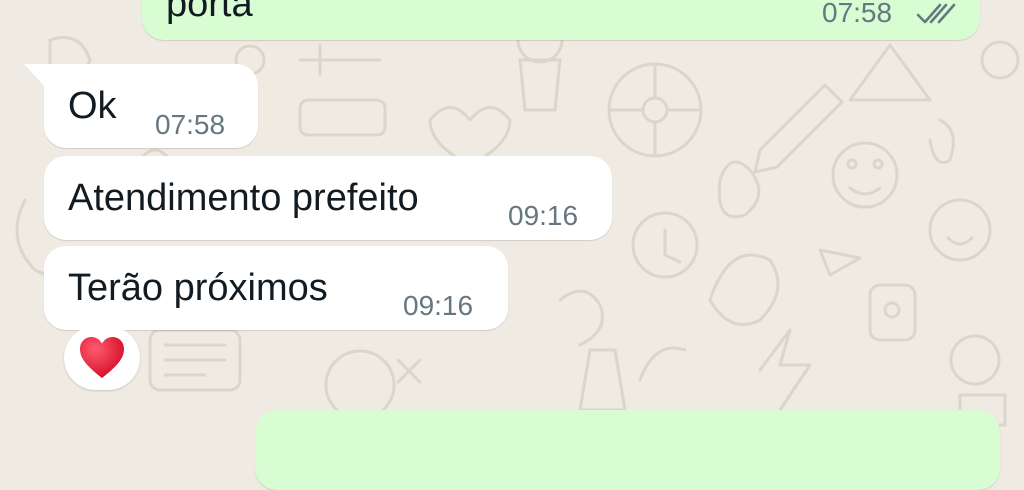 The image size is (1024, 490). Describe the element at coordinates (35, 78) in the screenshot. I see `bubble-tail-icon` at that location.